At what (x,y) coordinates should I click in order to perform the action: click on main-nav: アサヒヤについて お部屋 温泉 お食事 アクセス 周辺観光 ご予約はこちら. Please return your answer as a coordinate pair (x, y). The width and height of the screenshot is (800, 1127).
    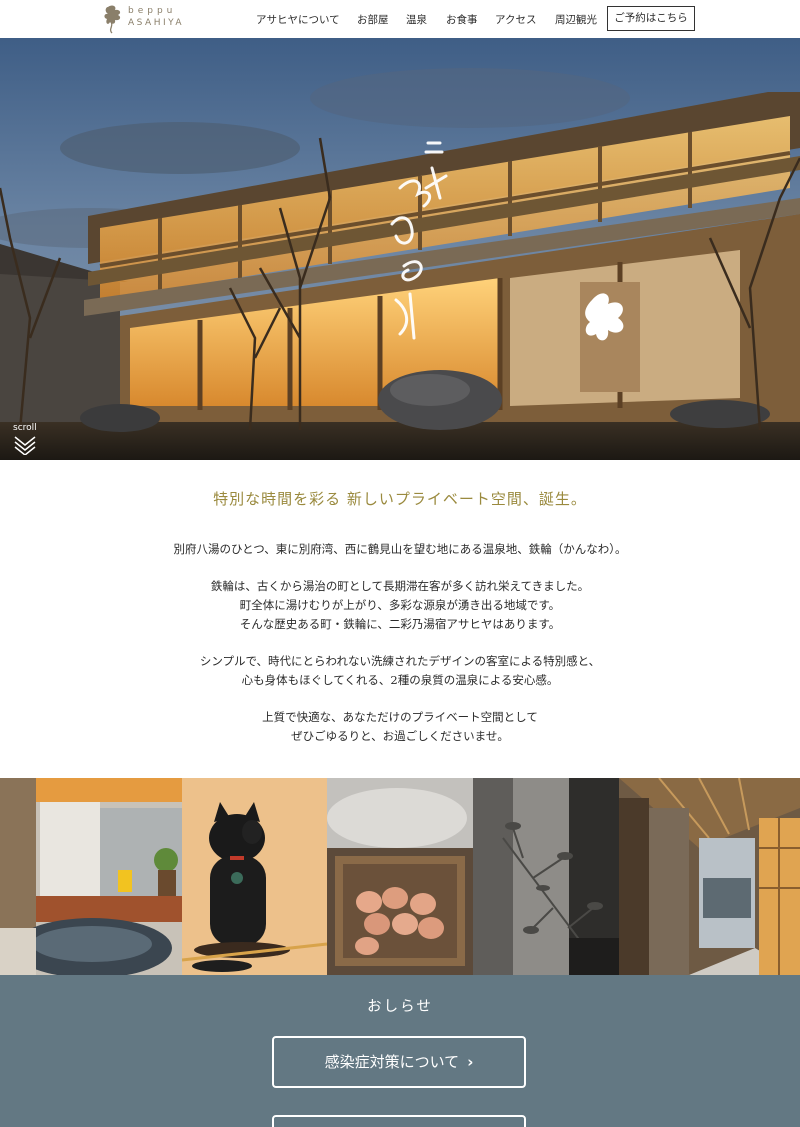
    Looking at the image, I should click on (400, 19).